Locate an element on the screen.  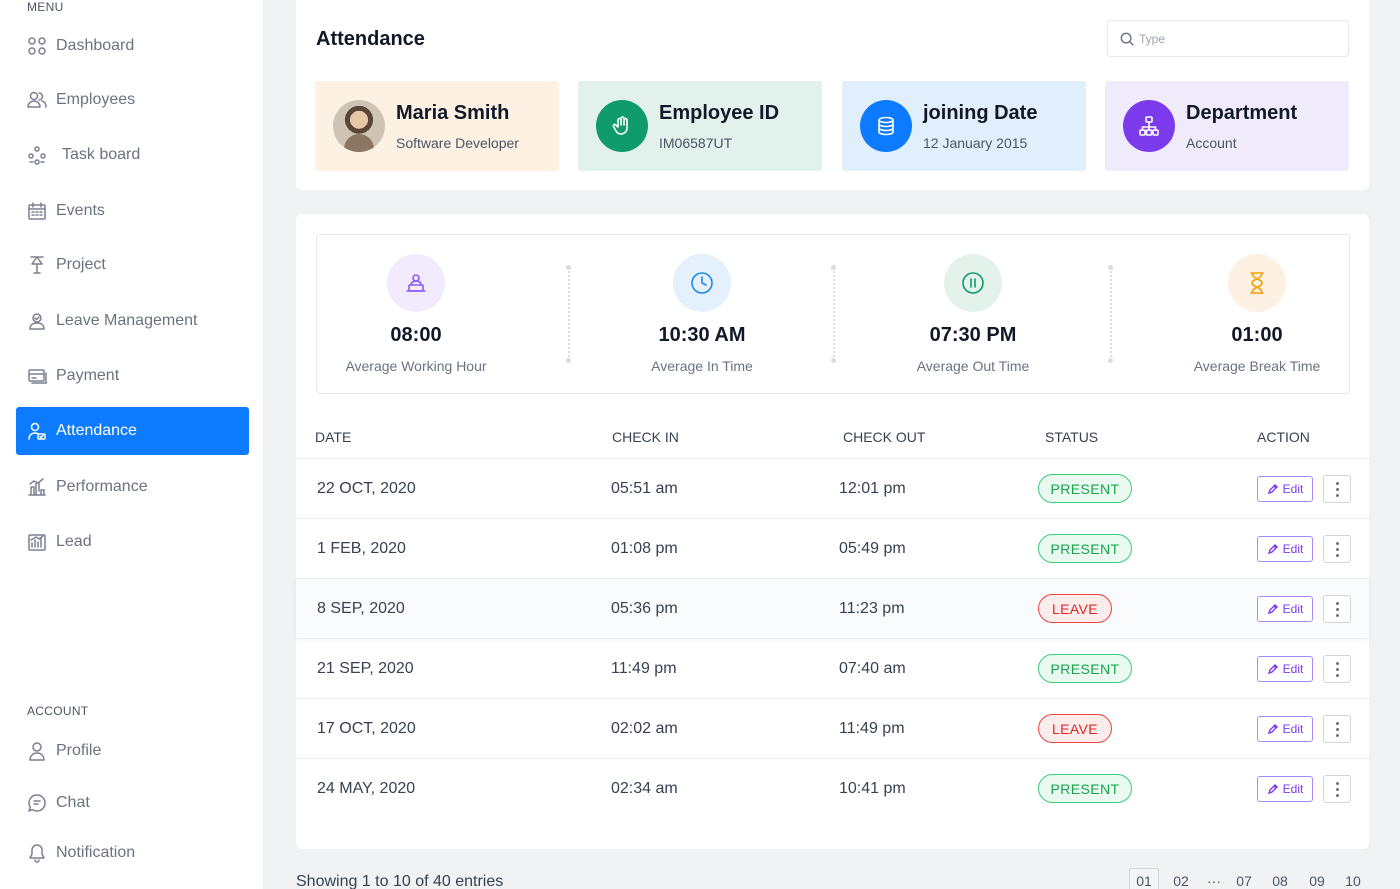
sidebar-item-leave-management: Leave Management is located at coordinates (132, 321).